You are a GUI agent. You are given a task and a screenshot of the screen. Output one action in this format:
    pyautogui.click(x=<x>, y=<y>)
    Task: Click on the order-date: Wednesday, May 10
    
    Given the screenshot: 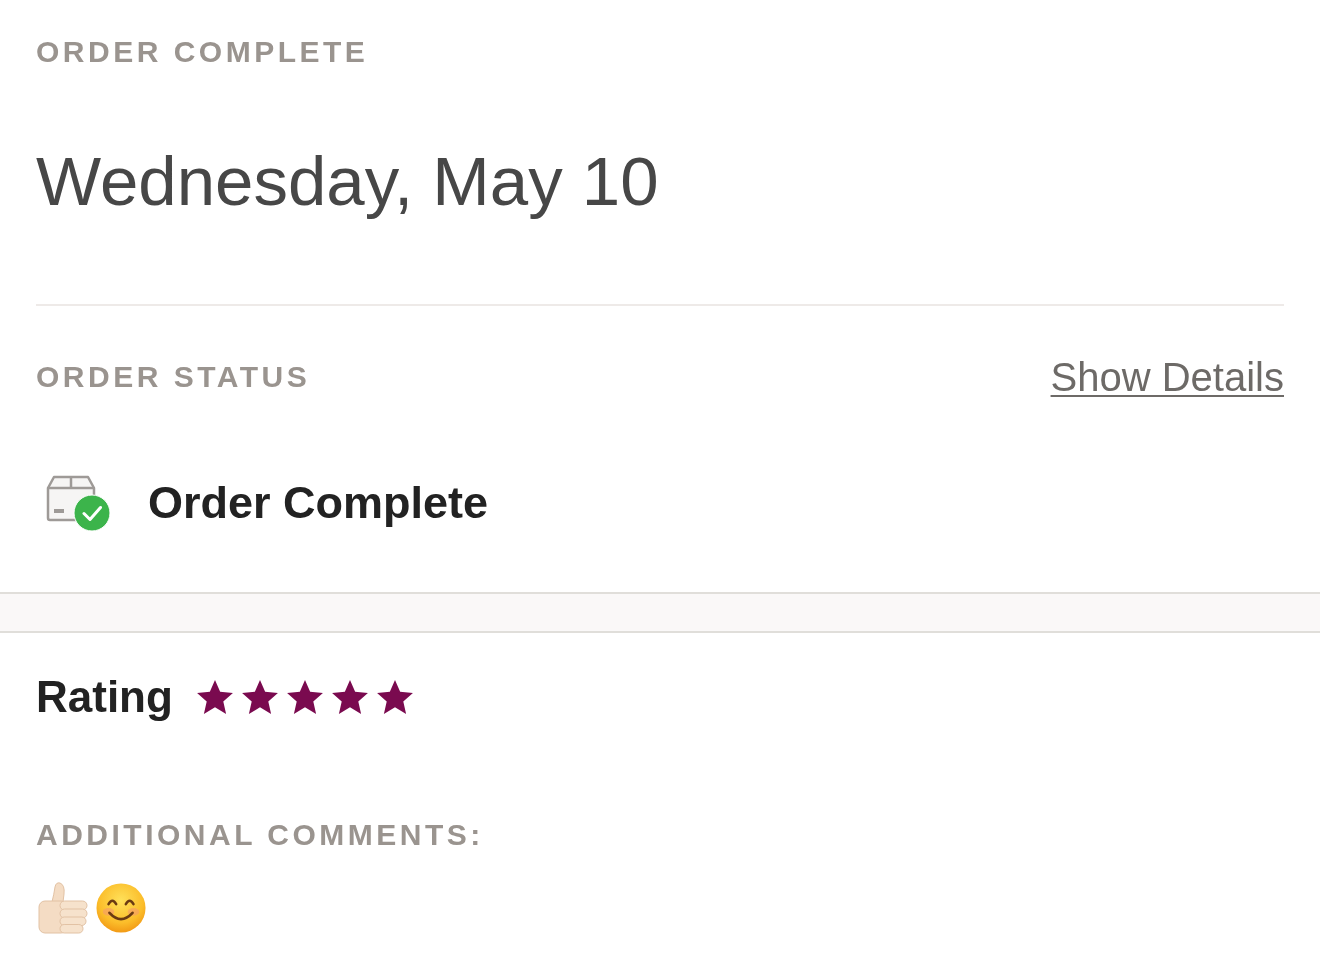 What is the action you would take?
    pyautogui.click(x=348, y=182)
    